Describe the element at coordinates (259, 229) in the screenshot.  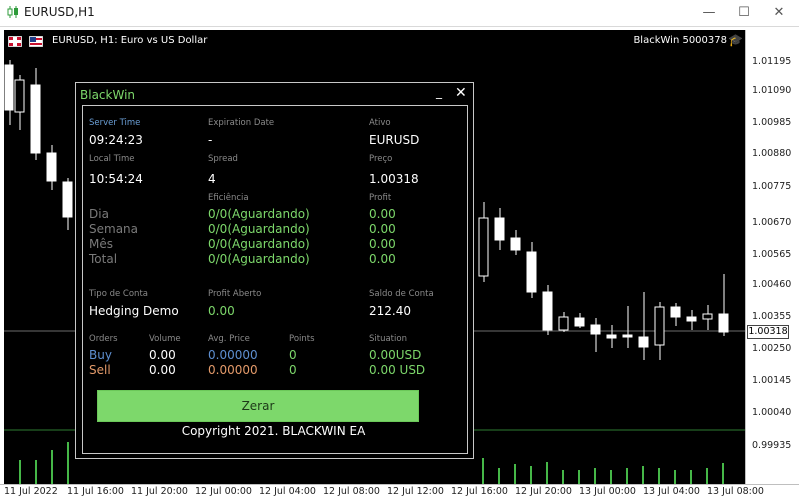
I see `period-eff-semana: 0/0(Aguardando)` at that location.